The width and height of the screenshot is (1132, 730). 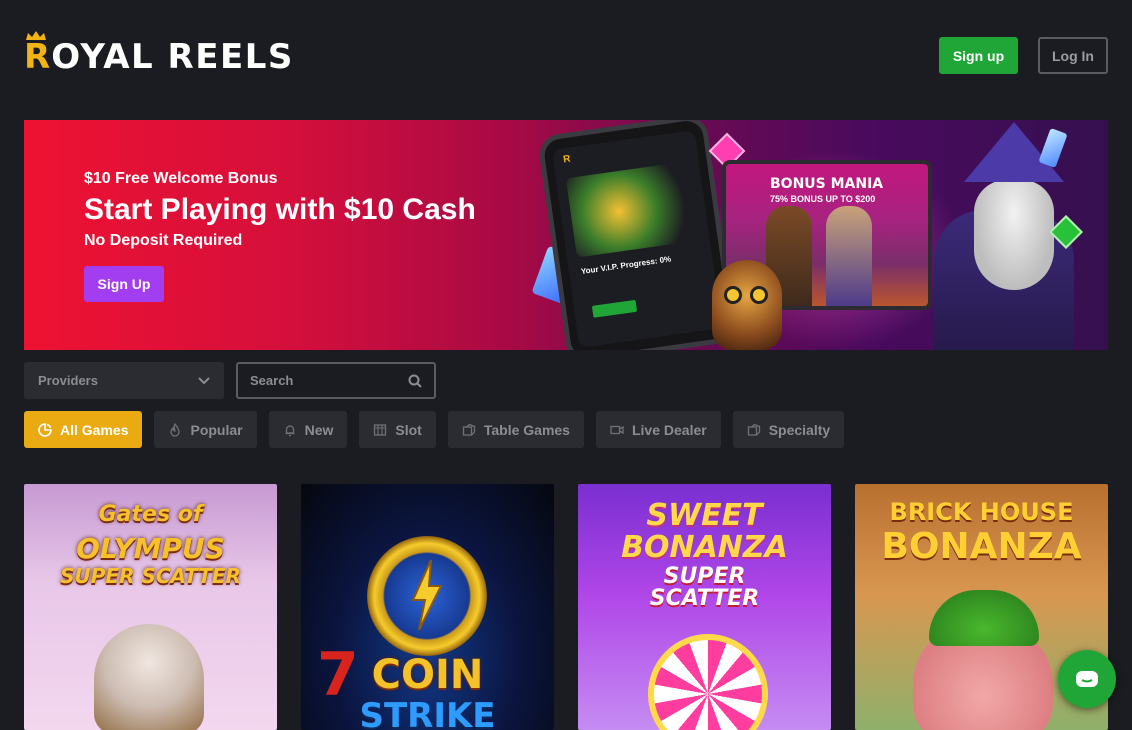 What do you see at coordinates (325, 380) in the screenshot?
I see `search-input` at bounding box center [325, 380].